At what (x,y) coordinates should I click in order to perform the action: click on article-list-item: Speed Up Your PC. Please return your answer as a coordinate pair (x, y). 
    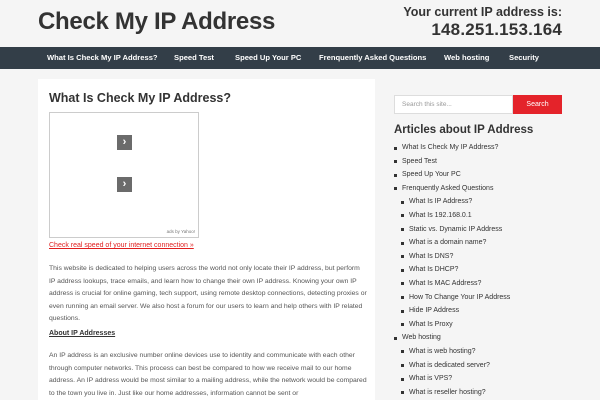
    Looking at the image, I should click on (481, 175).